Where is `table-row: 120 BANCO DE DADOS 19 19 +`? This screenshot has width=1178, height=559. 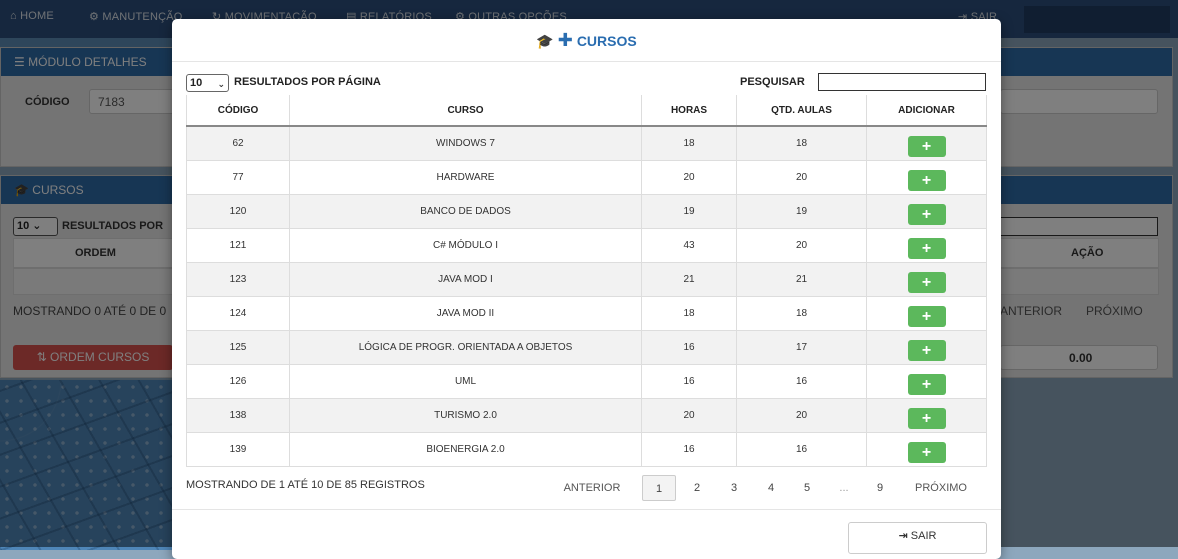
table-row: 120 BANCO DE DADOS 19 19 + is located at coordinates (586, 211).